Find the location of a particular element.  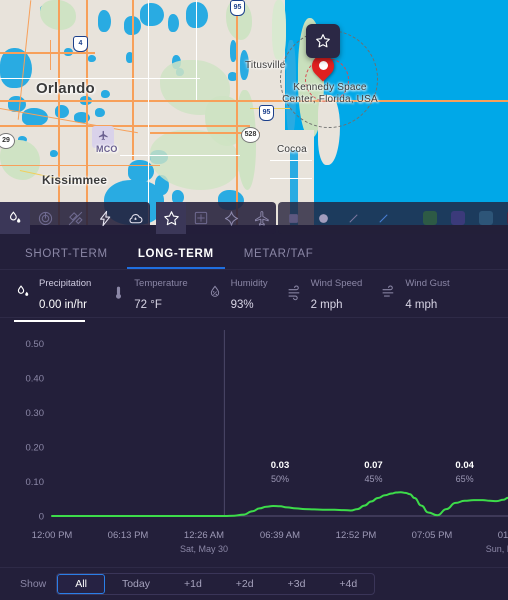

highway-shield-i95-south: 95 is located at coordinates (266, 113).